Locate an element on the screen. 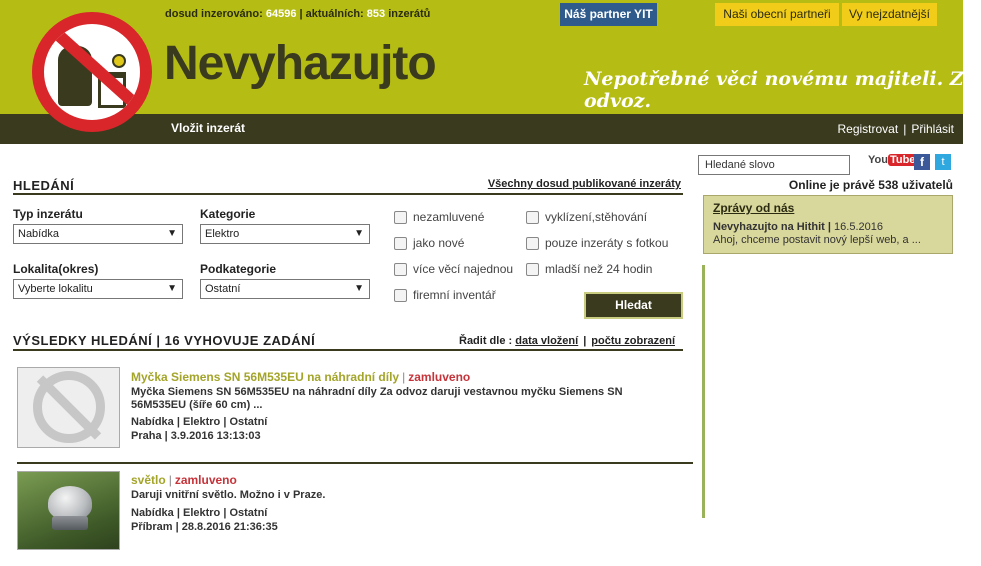 The height and width of the screenshot is (566, 981). logo-item is located at coordinates (119, 61).